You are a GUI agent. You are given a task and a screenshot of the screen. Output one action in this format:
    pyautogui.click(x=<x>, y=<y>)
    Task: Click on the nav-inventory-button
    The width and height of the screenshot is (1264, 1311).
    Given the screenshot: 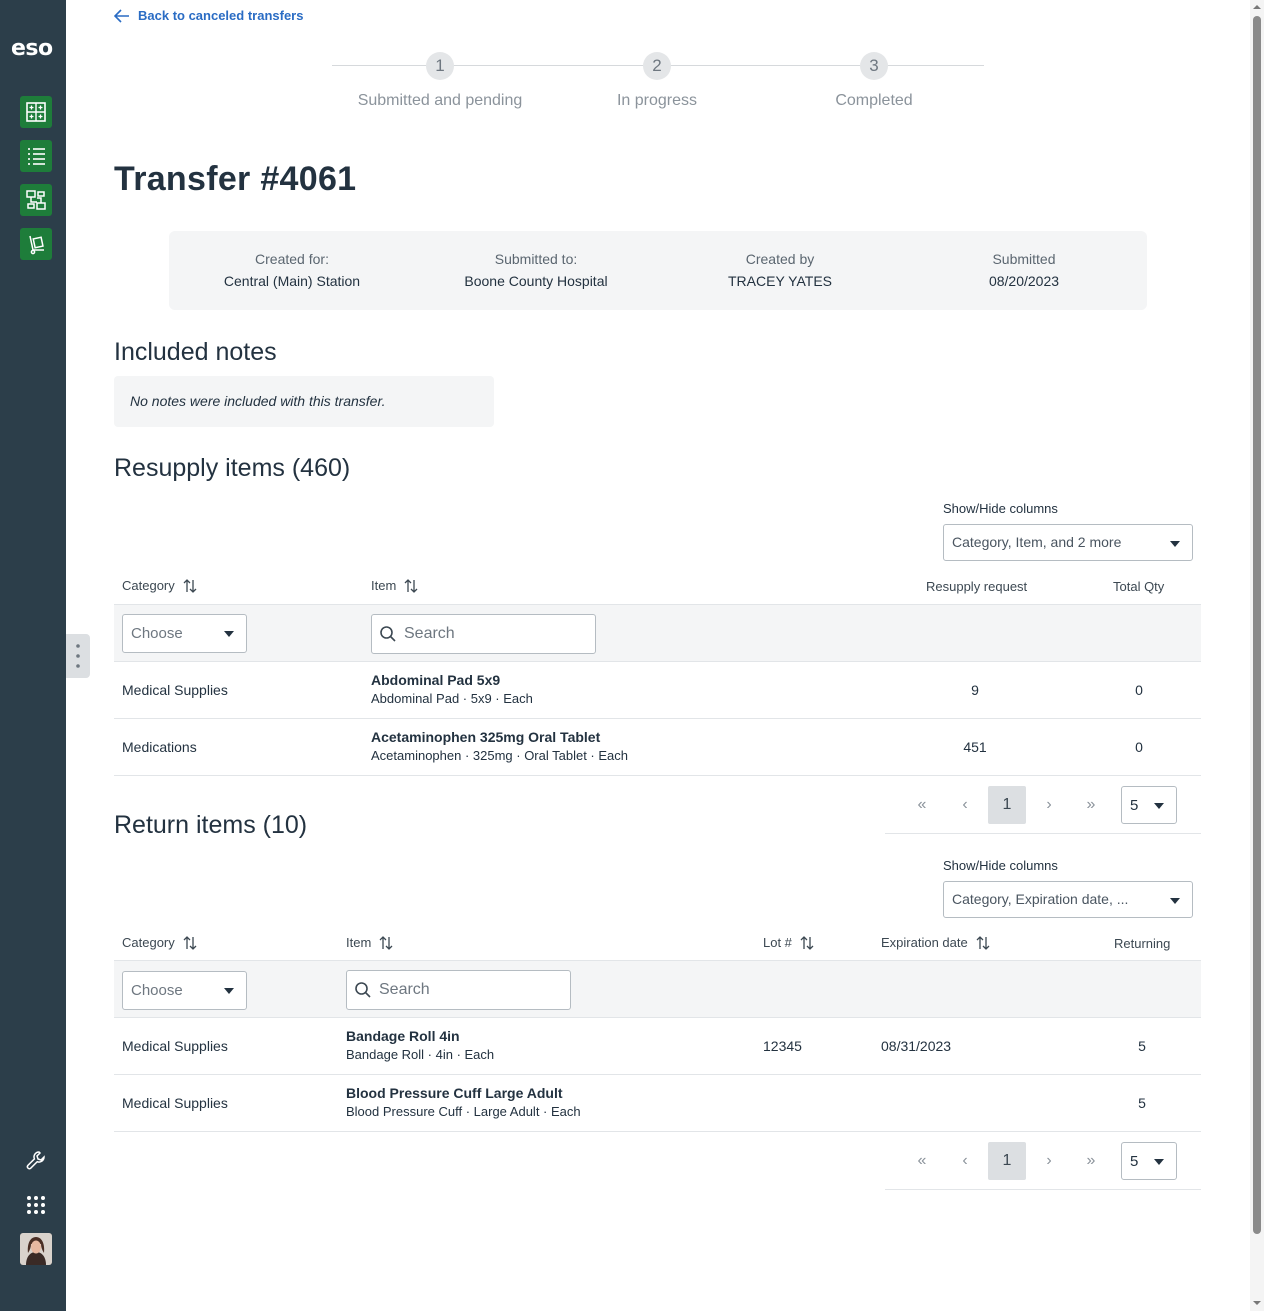 What is the action you would take?
    pyautogui.click(x=36, y=112)
    